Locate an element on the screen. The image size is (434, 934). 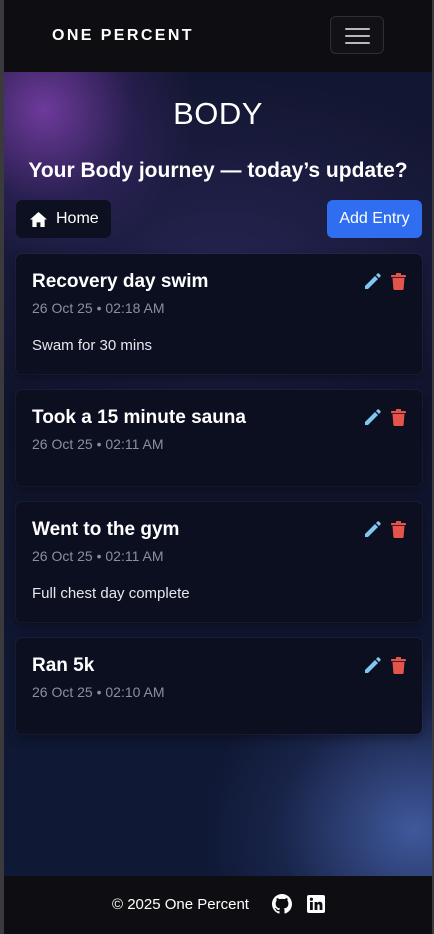
entry-body: Swam for 30 mins is located at coordinates (92, 345).